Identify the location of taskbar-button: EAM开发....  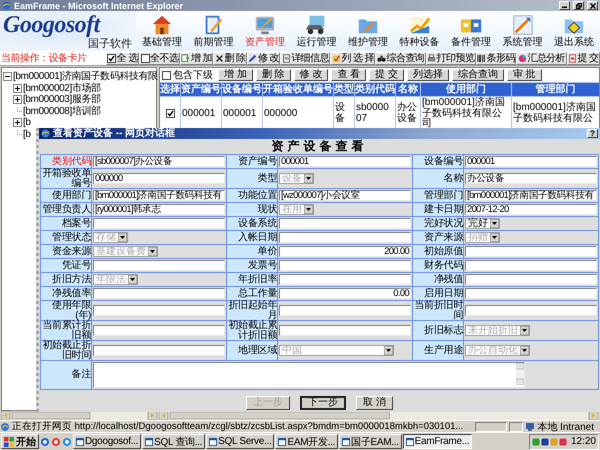
(306, 441).